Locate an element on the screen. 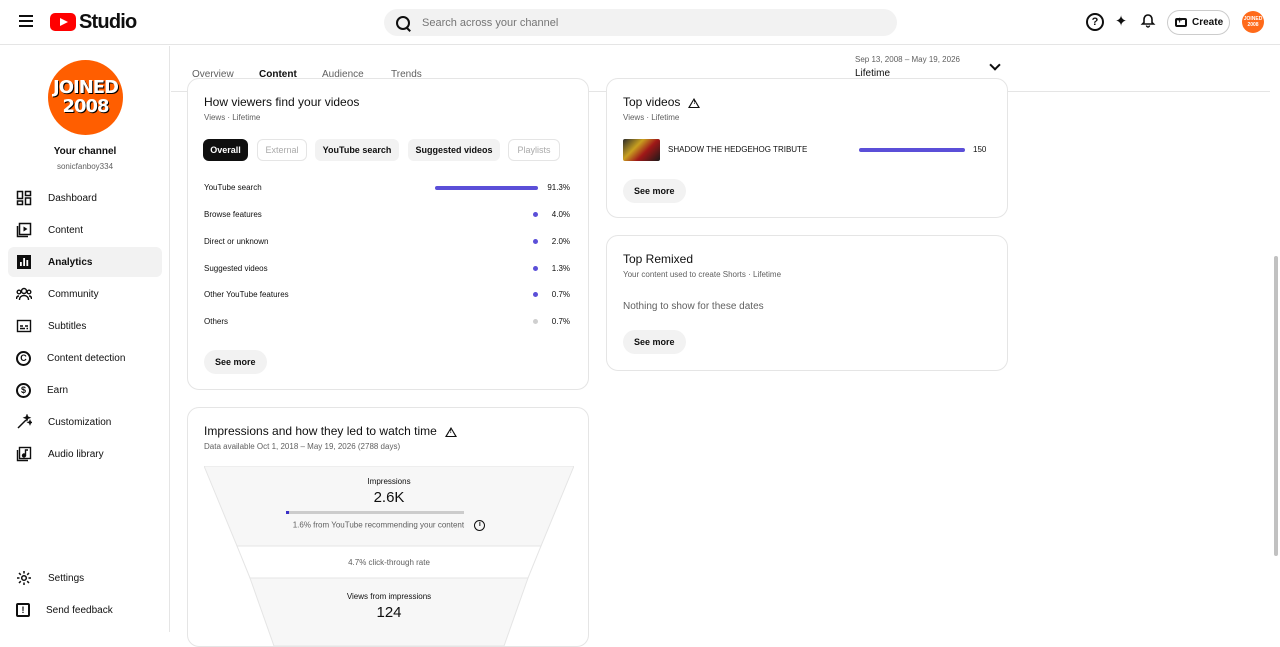 The width and height of the screenshot is (1280, 647). traffic-source-bar is located at coordinates (486, 188).